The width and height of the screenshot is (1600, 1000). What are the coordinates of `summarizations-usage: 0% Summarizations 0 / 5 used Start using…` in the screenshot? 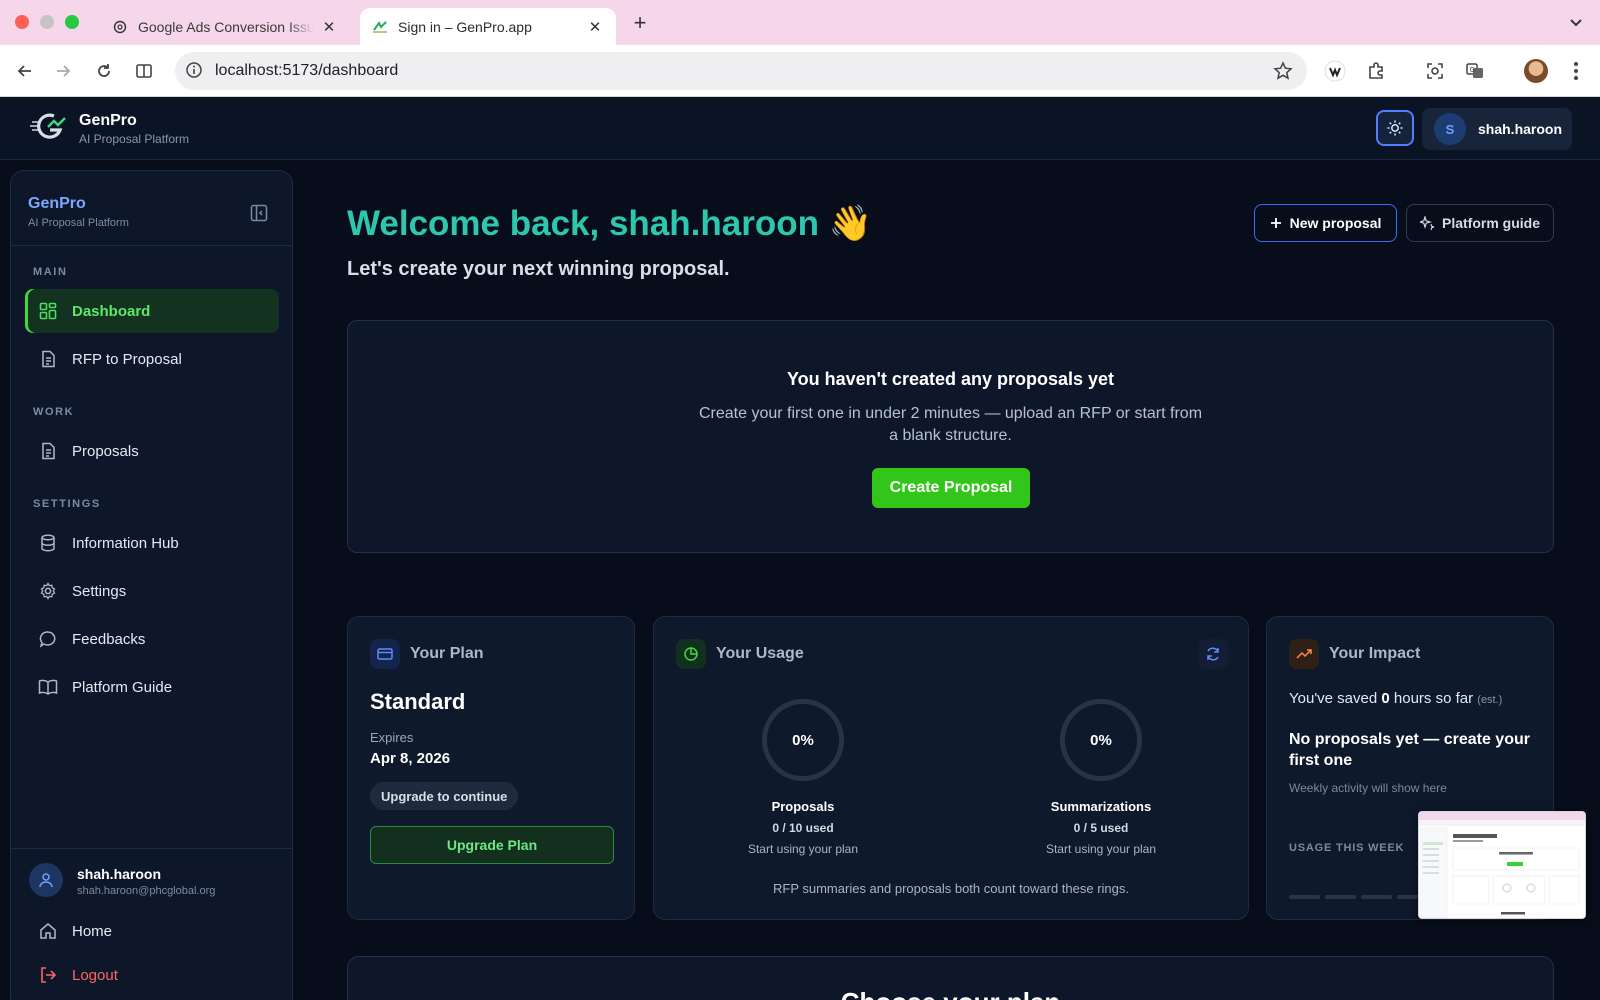 It's located at (1101, 777).